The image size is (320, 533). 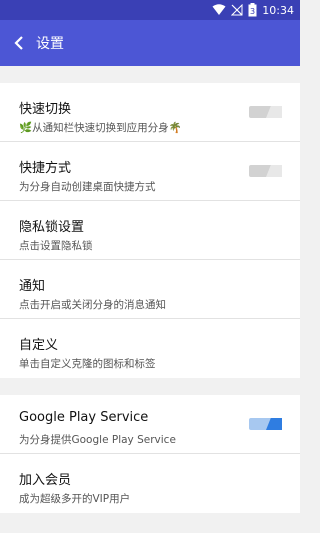 What do you see at coordinates (75, 499) in the screenshot?
I see `setting-subtitle: 成为超级多开的VIP用户` at bounding box center [75, 499].